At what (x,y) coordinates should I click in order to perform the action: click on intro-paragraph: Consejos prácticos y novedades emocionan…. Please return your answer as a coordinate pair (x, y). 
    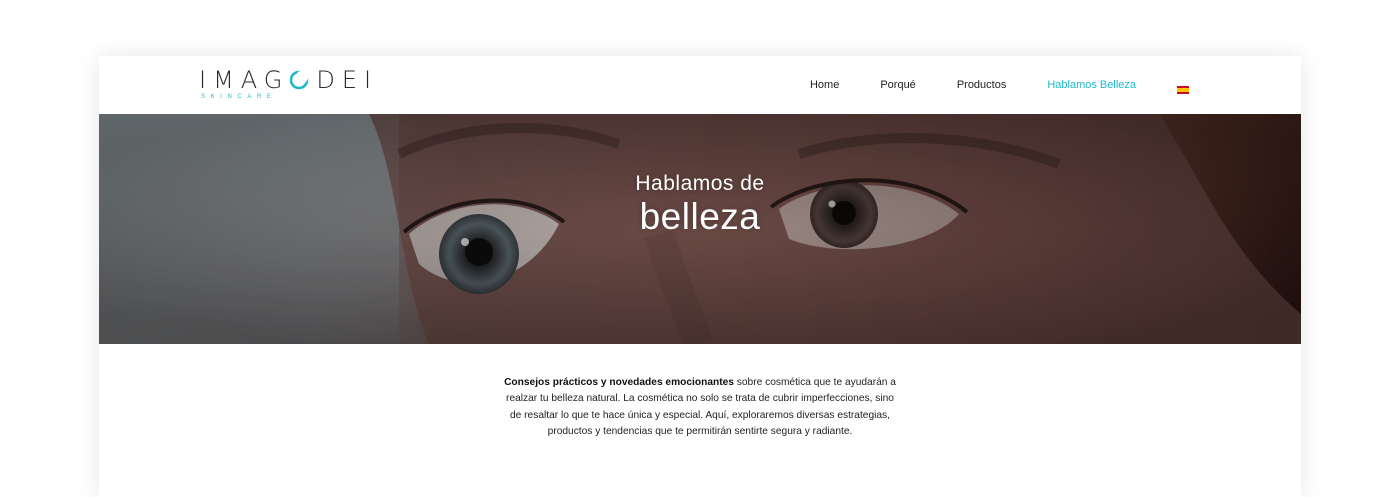
    Looking at the image, I should click on (700, 408).